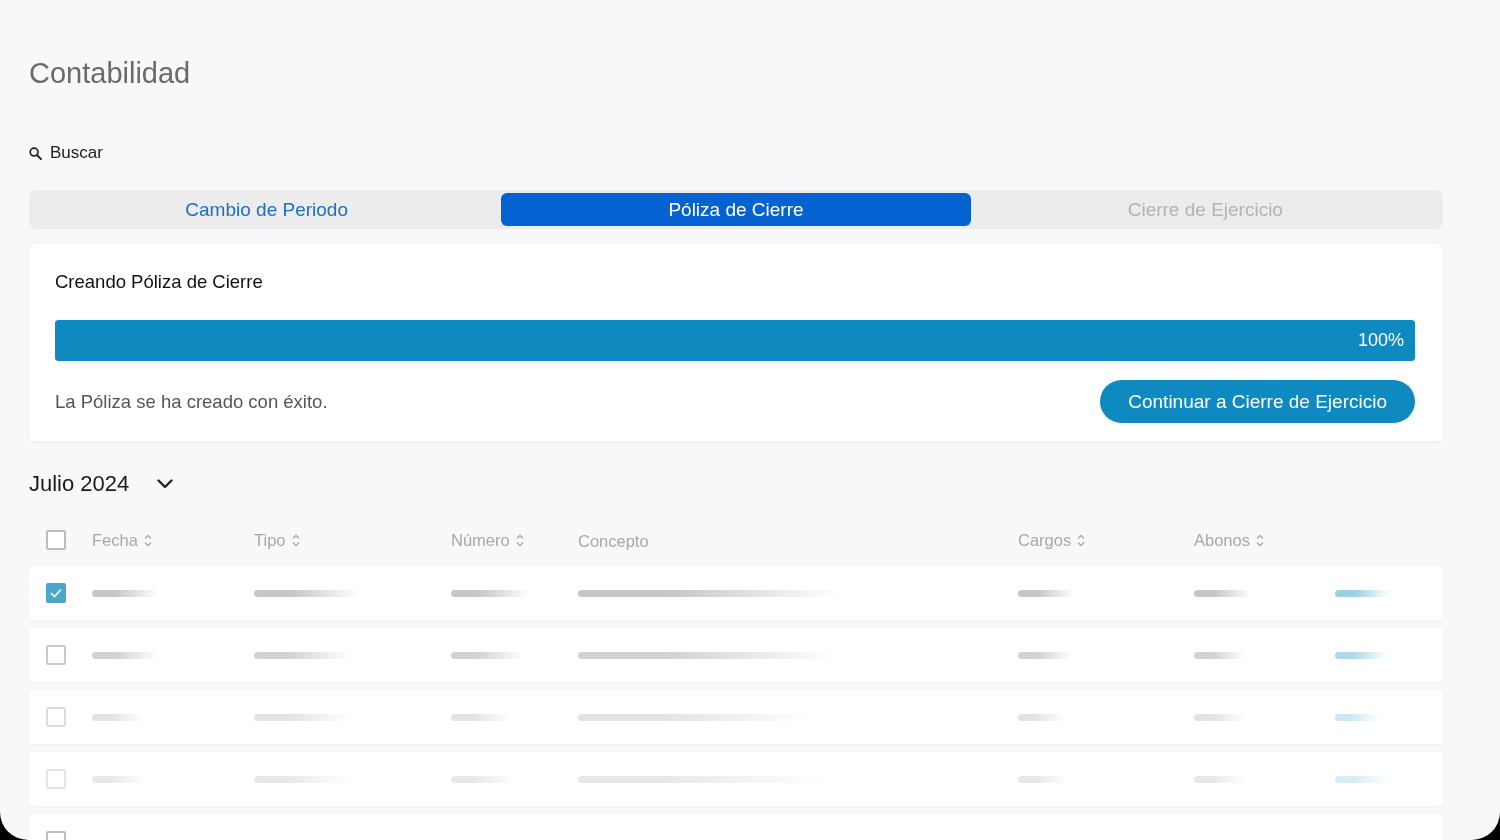 This screenshot has width=1500, height=840. Describe the element at coordinates (736, 209) in the screenshot. I see `tab: Póliza de Cierre` at that location.